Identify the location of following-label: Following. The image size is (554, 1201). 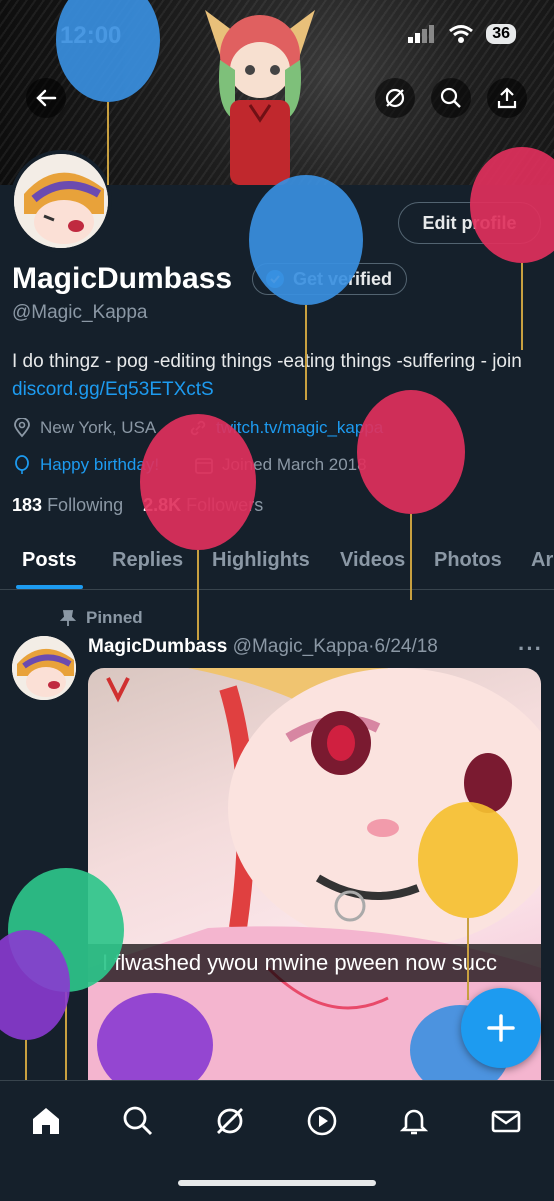
(85, 505).